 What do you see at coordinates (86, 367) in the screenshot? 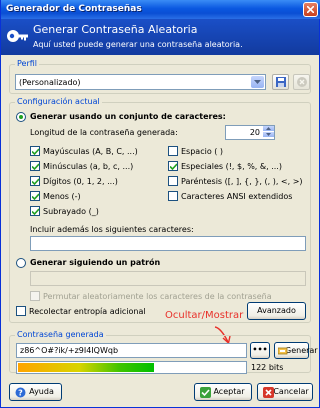
I see `quality-bar-fill` at bounding box center [86, 367].